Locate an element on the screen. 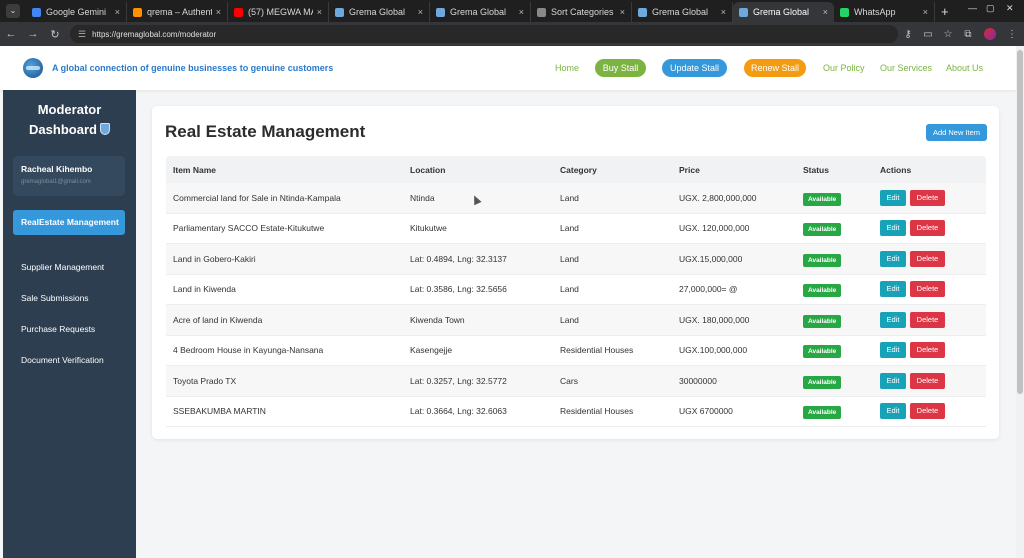 The image size is (1024, 558). extensions-icon: ⧉ is located at coordinates (968, 34).